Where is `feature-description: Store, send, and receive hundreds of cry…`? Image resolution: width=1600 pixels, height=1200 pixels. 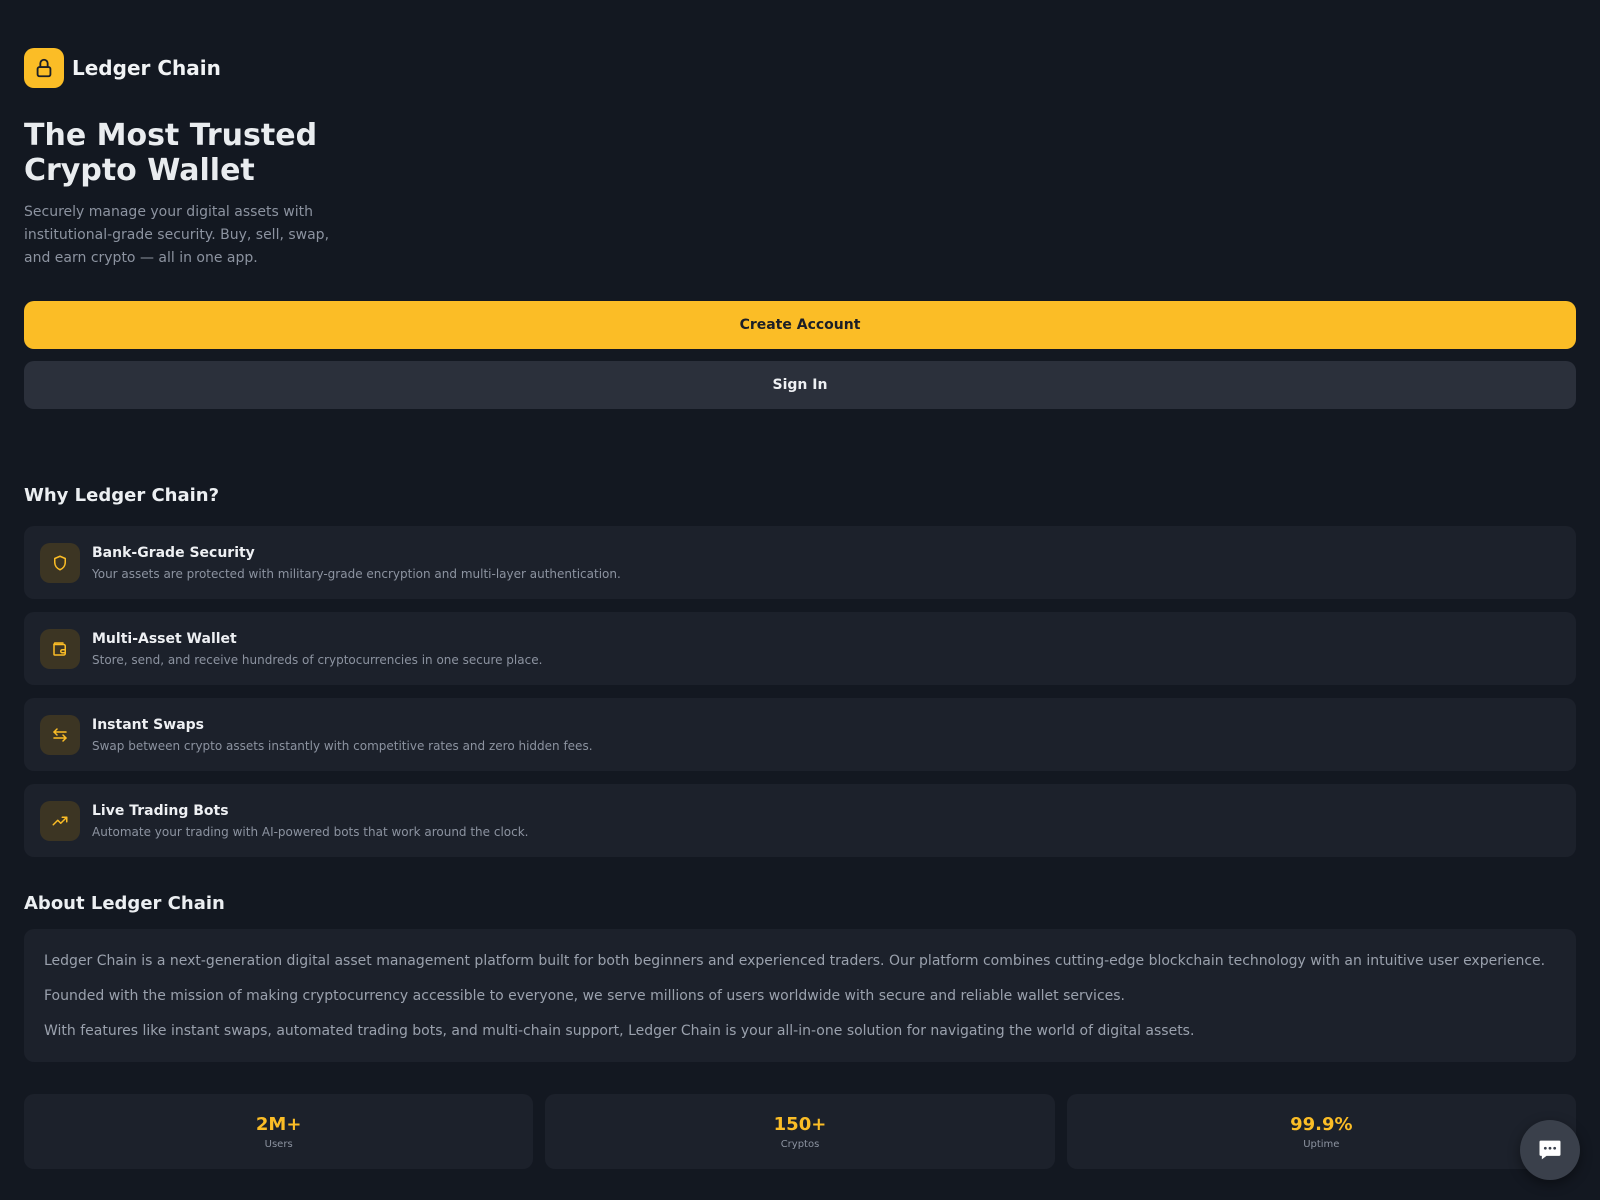
feature-description: Store, send, and receive hundreds of cry… is located at coordinates (317, 659).